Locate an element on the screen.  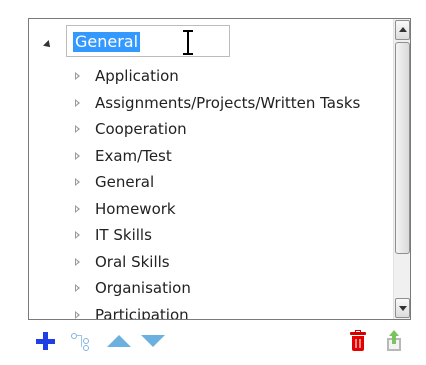
add-child-button is located at coordinates (81, 341).